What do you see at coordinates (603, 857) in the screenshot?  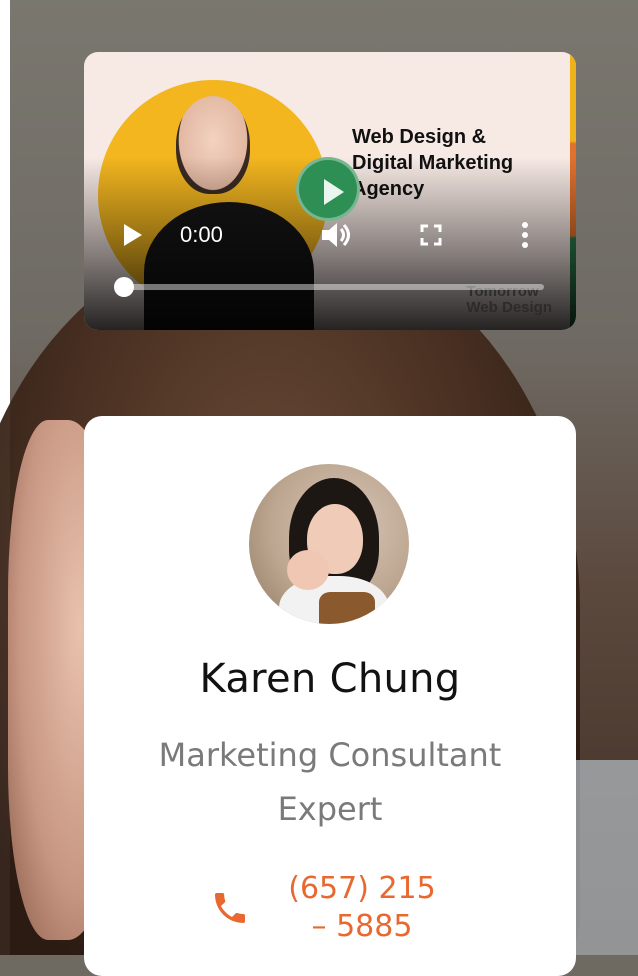 I see `background-light` at bounding box center [603, 857].